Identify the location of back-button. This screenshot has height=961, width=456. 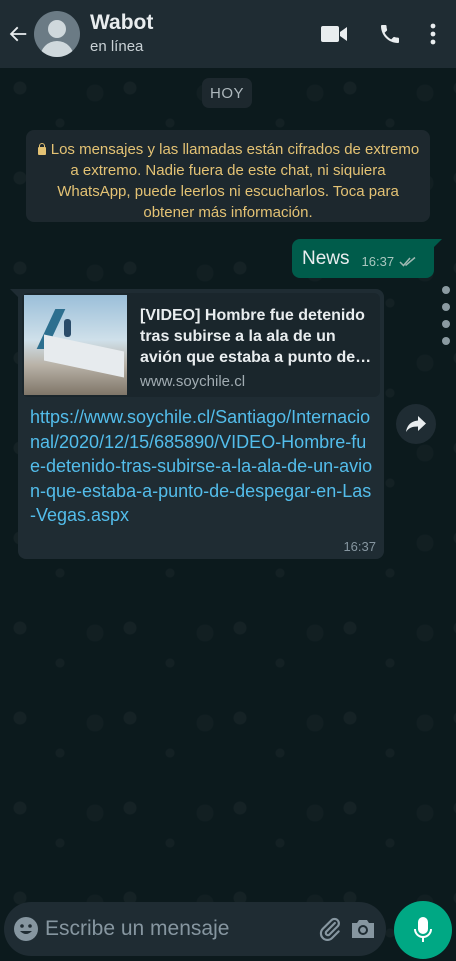
(18, 34).